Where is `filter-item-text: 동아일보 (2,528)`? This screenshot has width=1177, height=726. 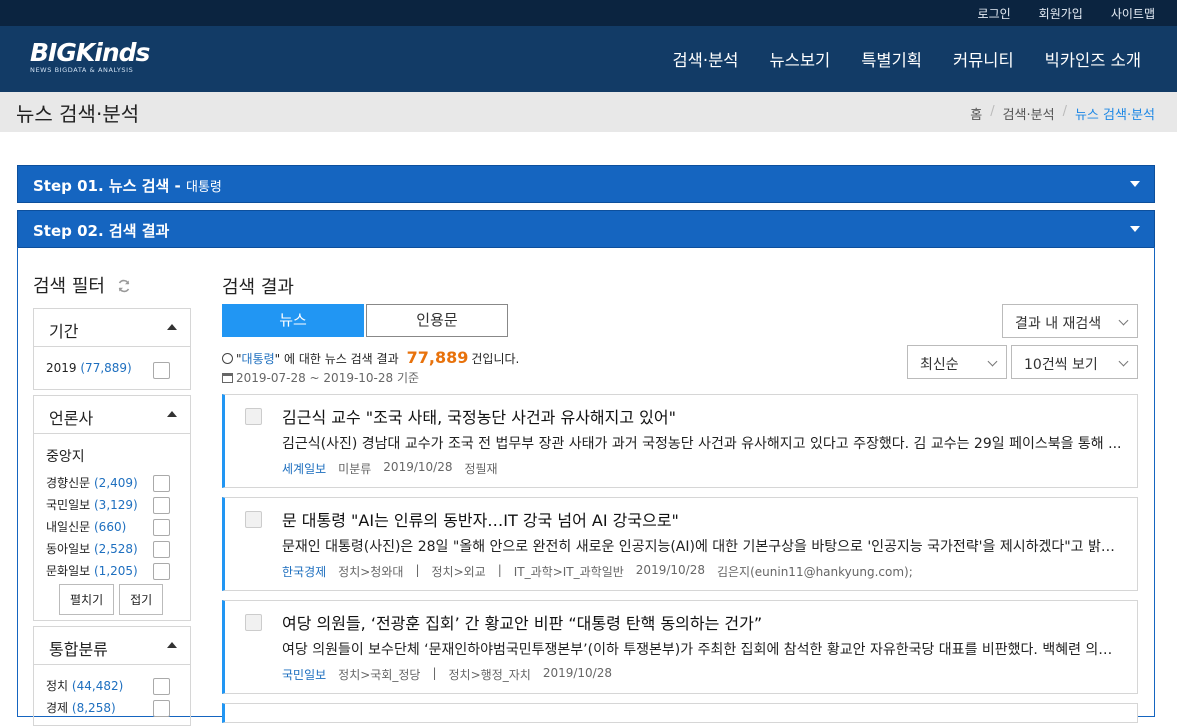 filter-item-text: 동아일보 (2,528) is located at coordinates (92, 548).